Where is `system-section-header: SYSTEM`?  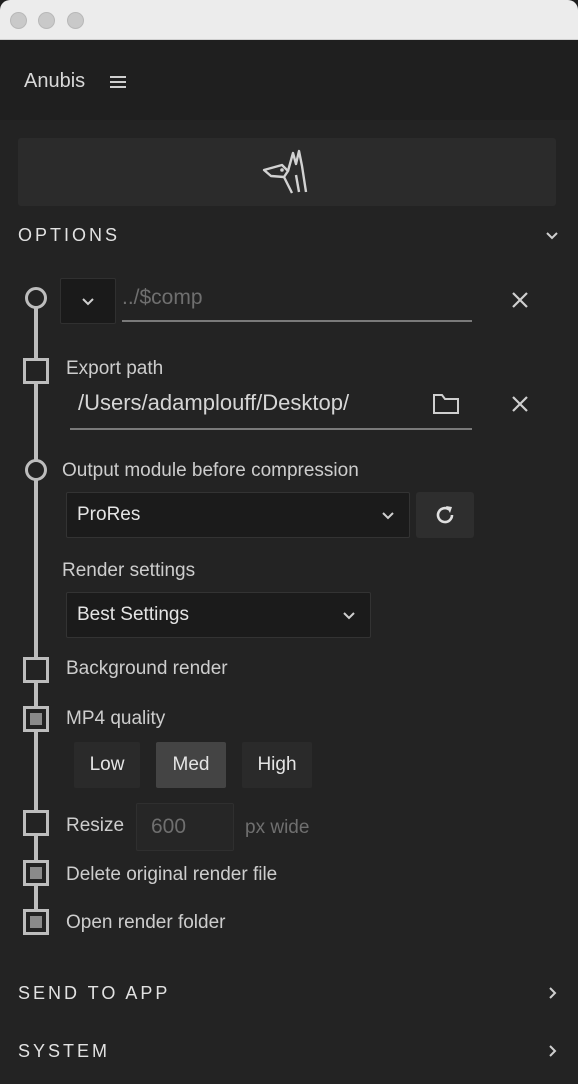
system-section-header: SYSTEM is located at coordinates (289, 1051).